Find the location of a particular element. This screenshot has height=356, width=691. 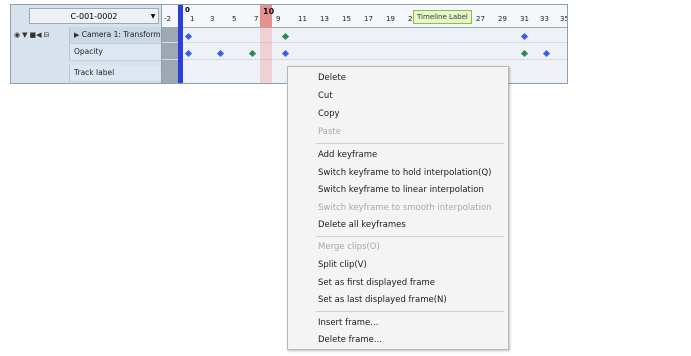

menu-item-cut: Cut is located at coordinates (325, 96).